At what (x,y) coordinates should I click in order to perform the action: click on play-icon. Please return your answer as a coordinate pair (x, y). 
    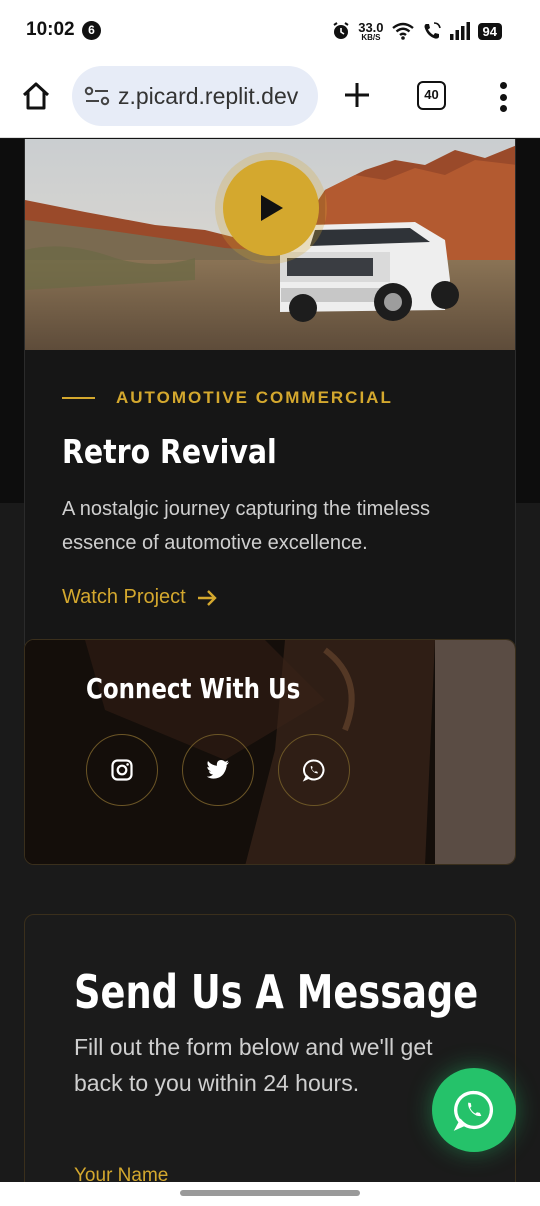
    Looking at the image, I should click on (272, 208).